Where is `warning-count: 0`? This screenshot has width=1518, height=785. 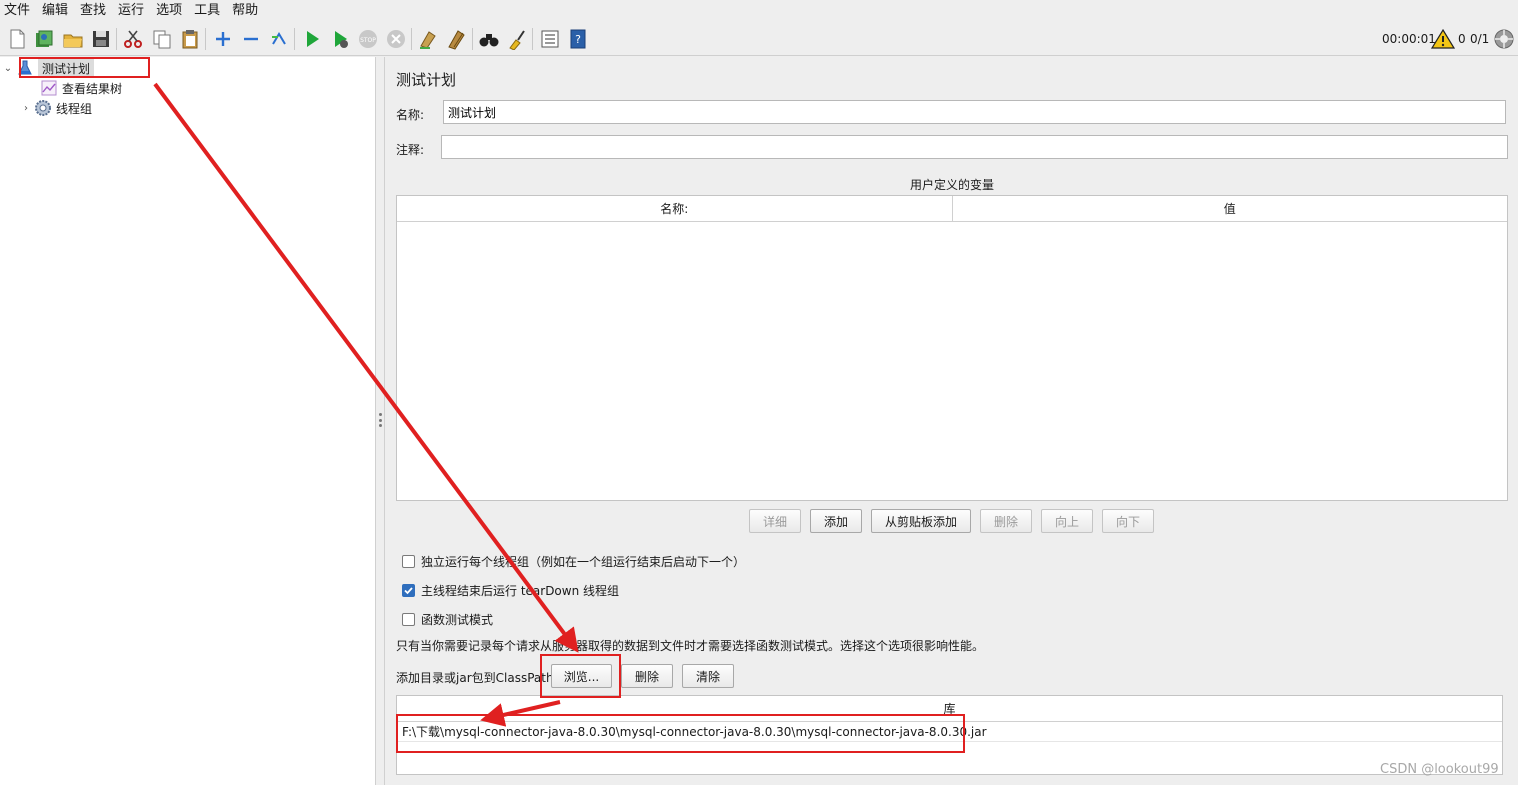 warning-count: 0 is located at coordinates (1462, 39).